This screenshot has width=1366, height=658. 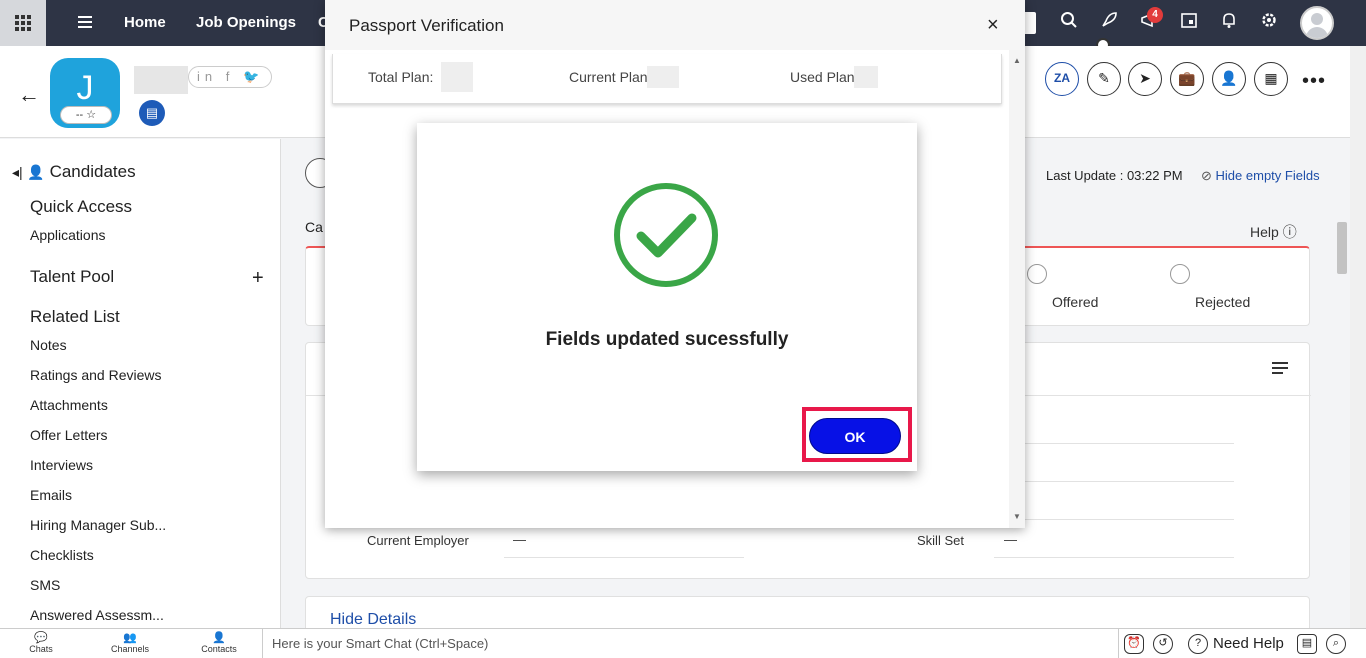 What do you see at coordinates (663, 77) in the screenshot?
I see `current-plan-value-redacted` at bounding box center [663, 77].